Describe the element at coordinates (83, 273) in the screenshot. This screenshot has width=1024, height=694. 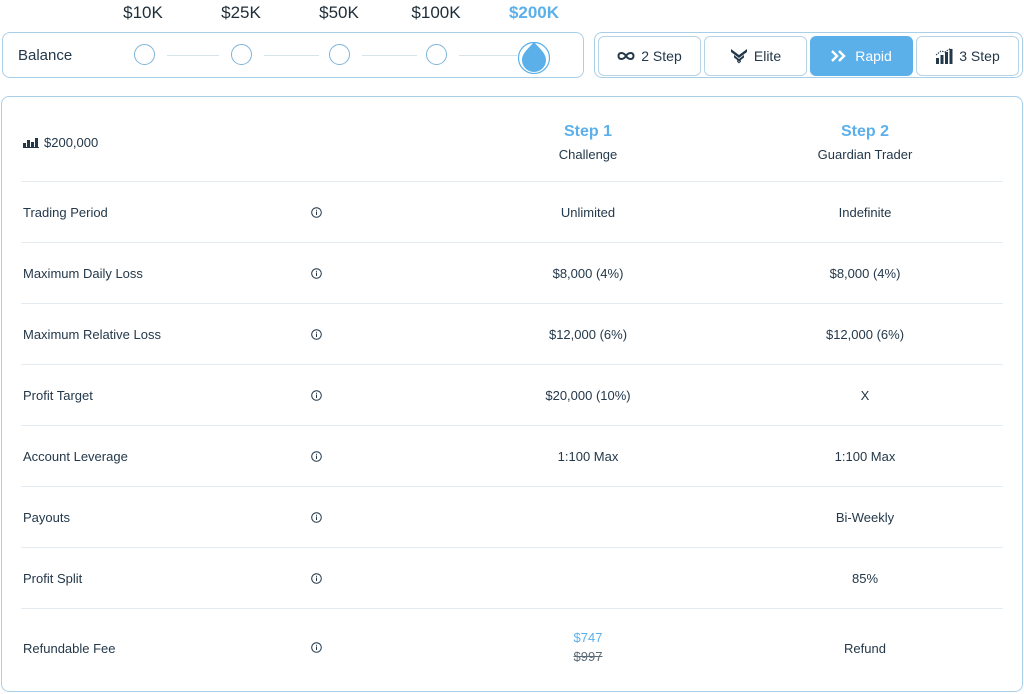
I see `row-label: Maximum Daily Loss` at that location.